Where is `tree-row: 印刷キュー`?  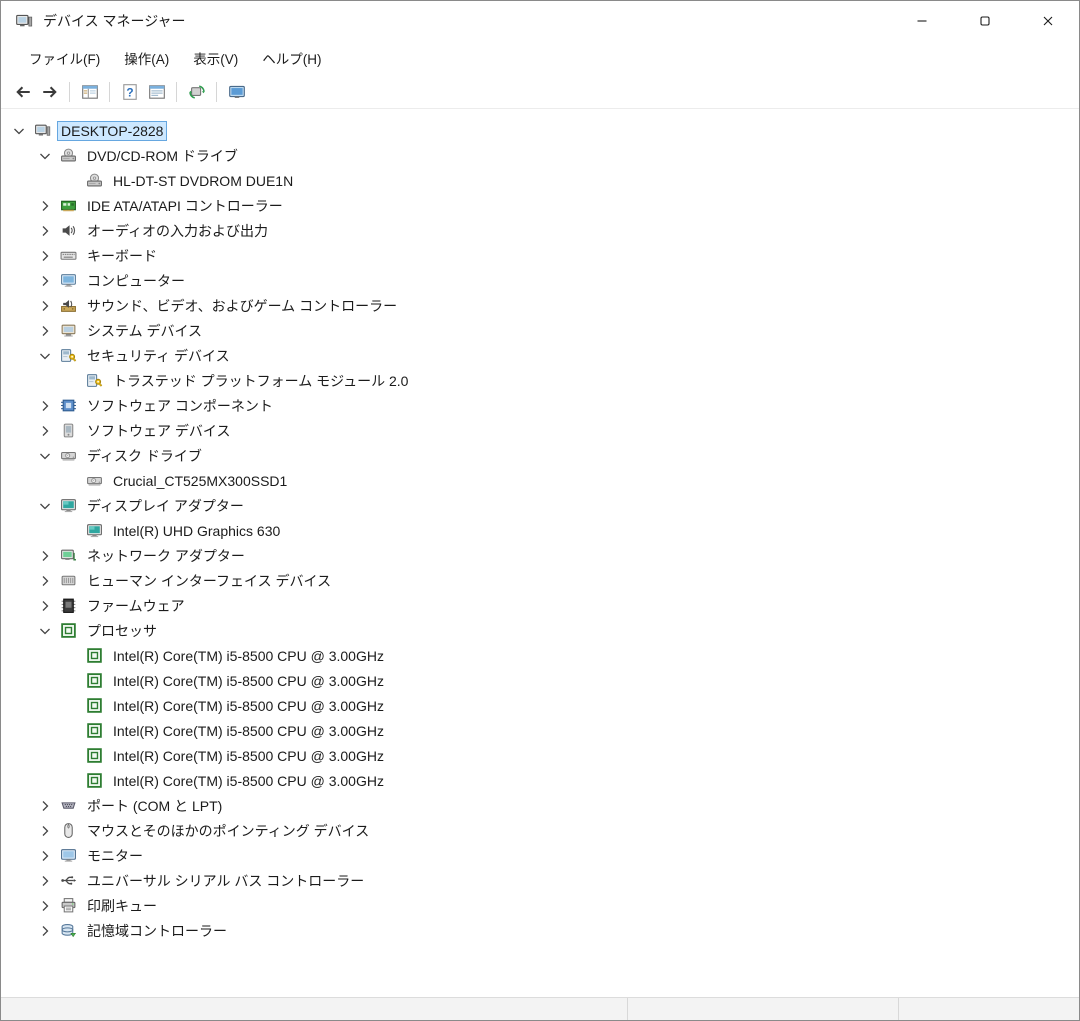 tree-row: 印刷キュー is located at coordinates (540, 905).